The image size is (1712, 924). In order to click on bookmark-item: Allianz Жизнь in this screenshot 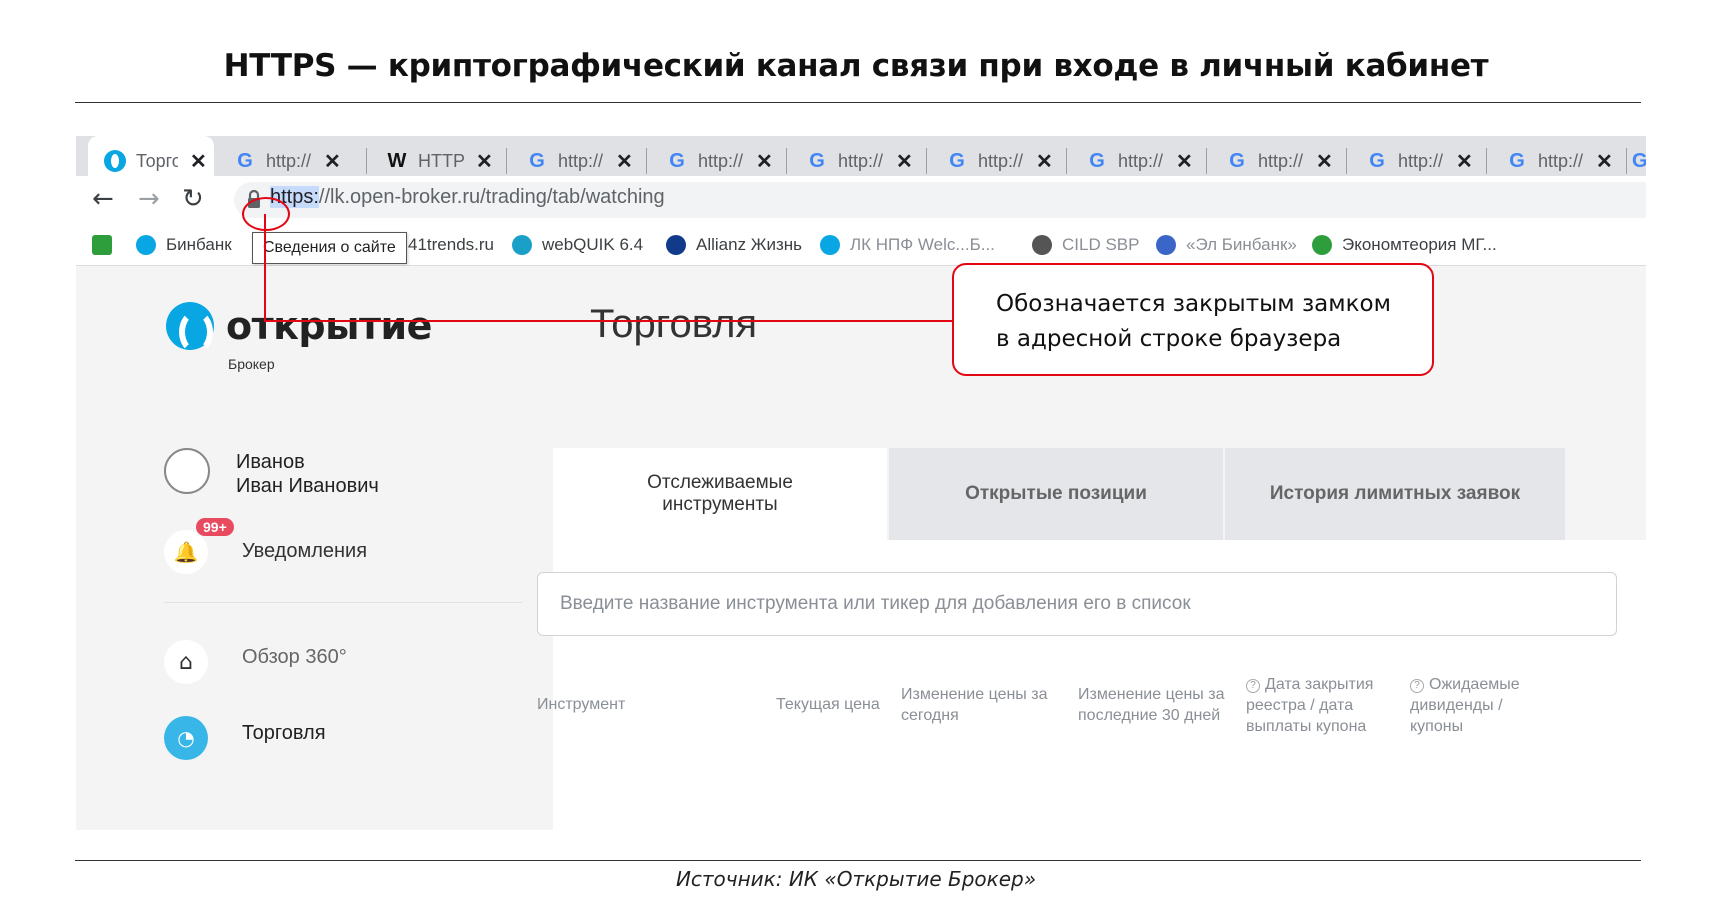, I will do `click(734, 245)`.